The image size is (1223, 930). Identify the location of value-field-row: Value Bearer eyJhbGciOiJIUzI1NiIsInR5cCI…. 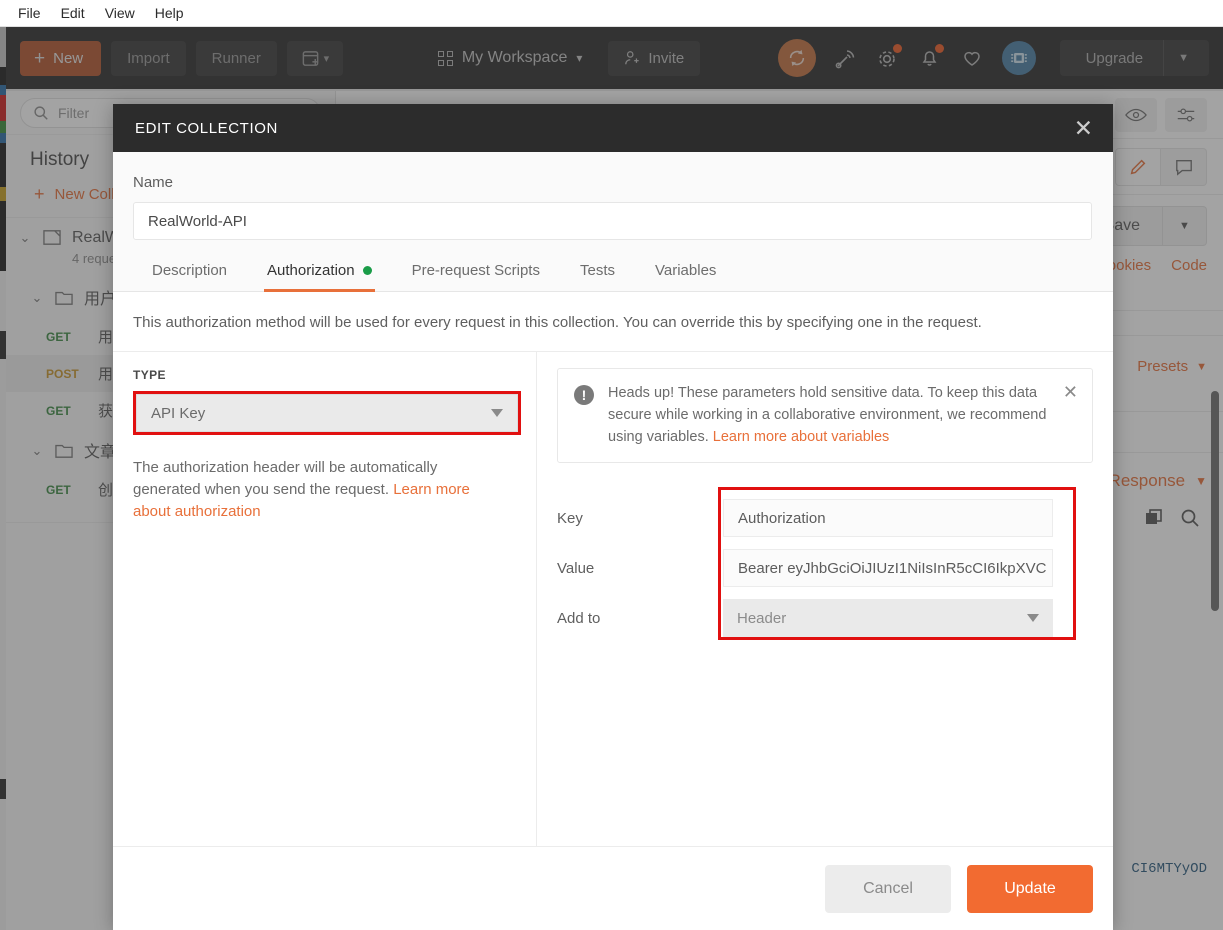
(826, 568).